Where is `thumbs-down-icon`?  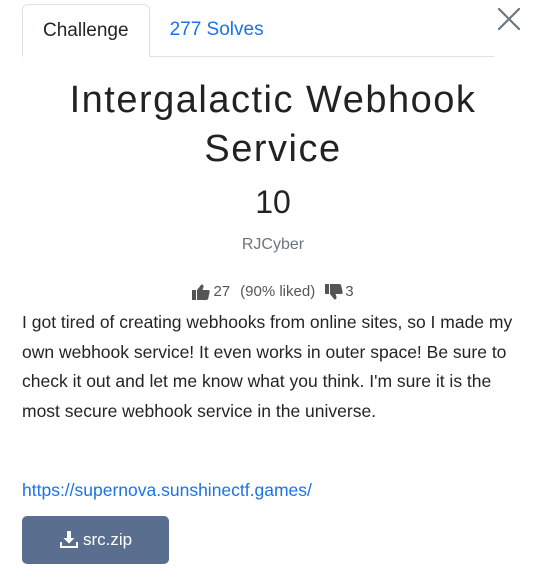 thumbs-down-icon is located at coordinates (334, 291).